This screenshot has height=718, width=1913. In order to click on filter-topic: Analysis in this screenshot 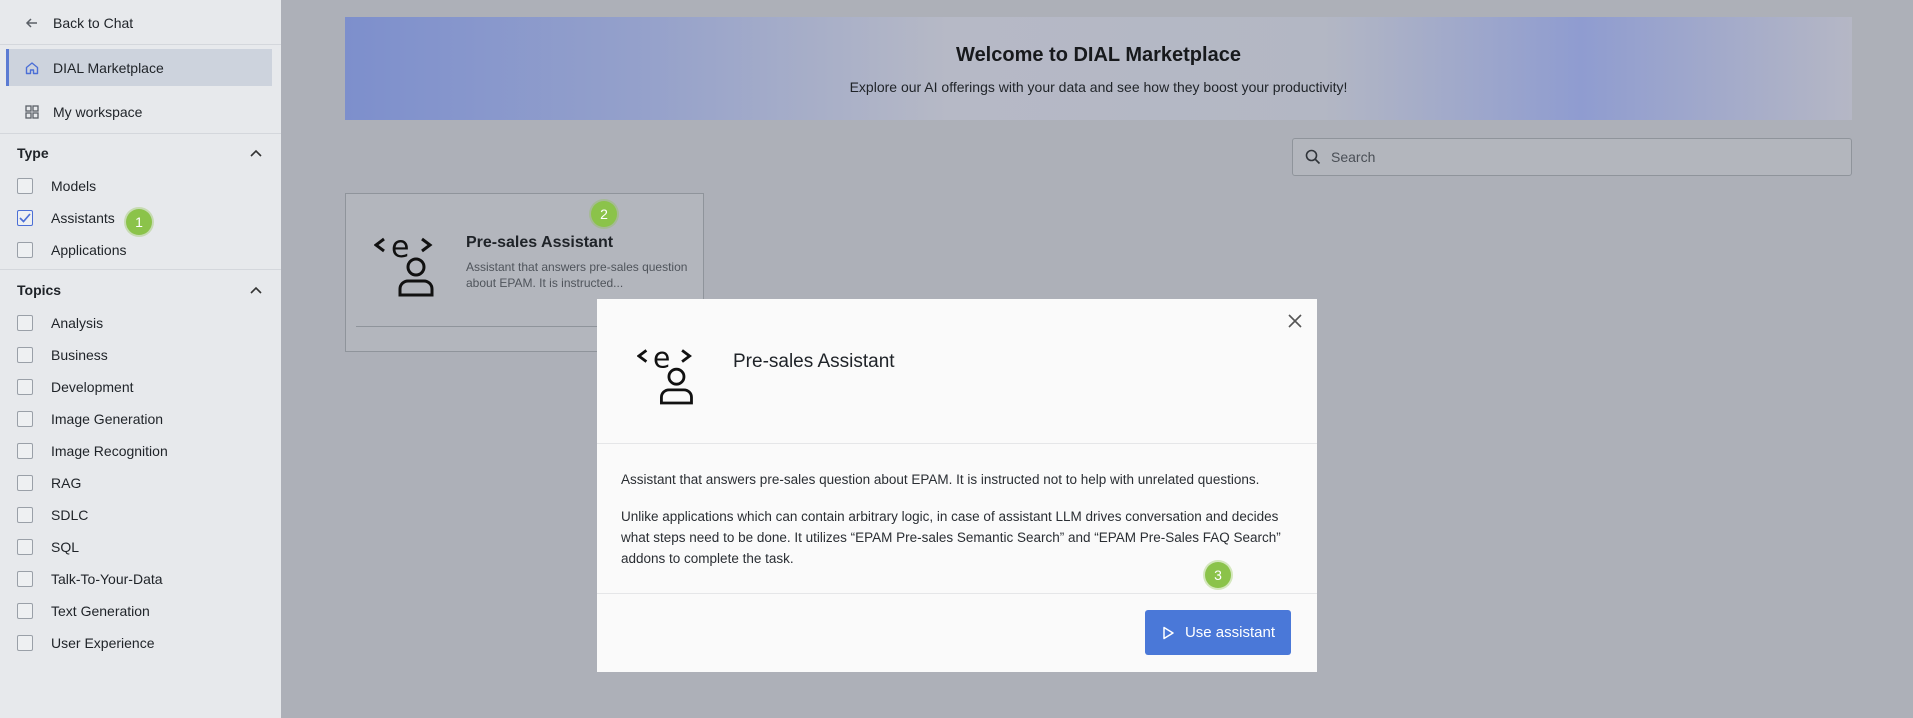, I will do `click(60, 323)`.